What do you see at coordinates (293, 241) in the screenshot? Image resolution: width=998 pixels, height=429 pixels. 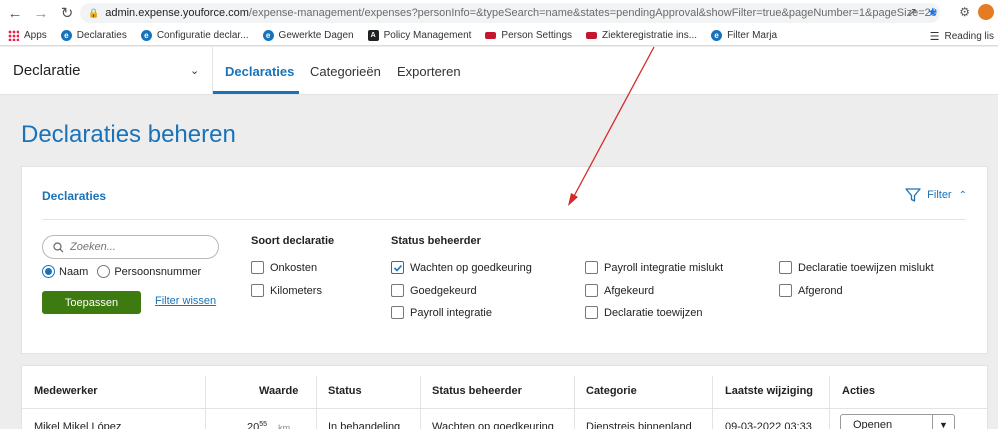 I see `type-group-title: Soort declaratie` at bounding box center [293, 241].